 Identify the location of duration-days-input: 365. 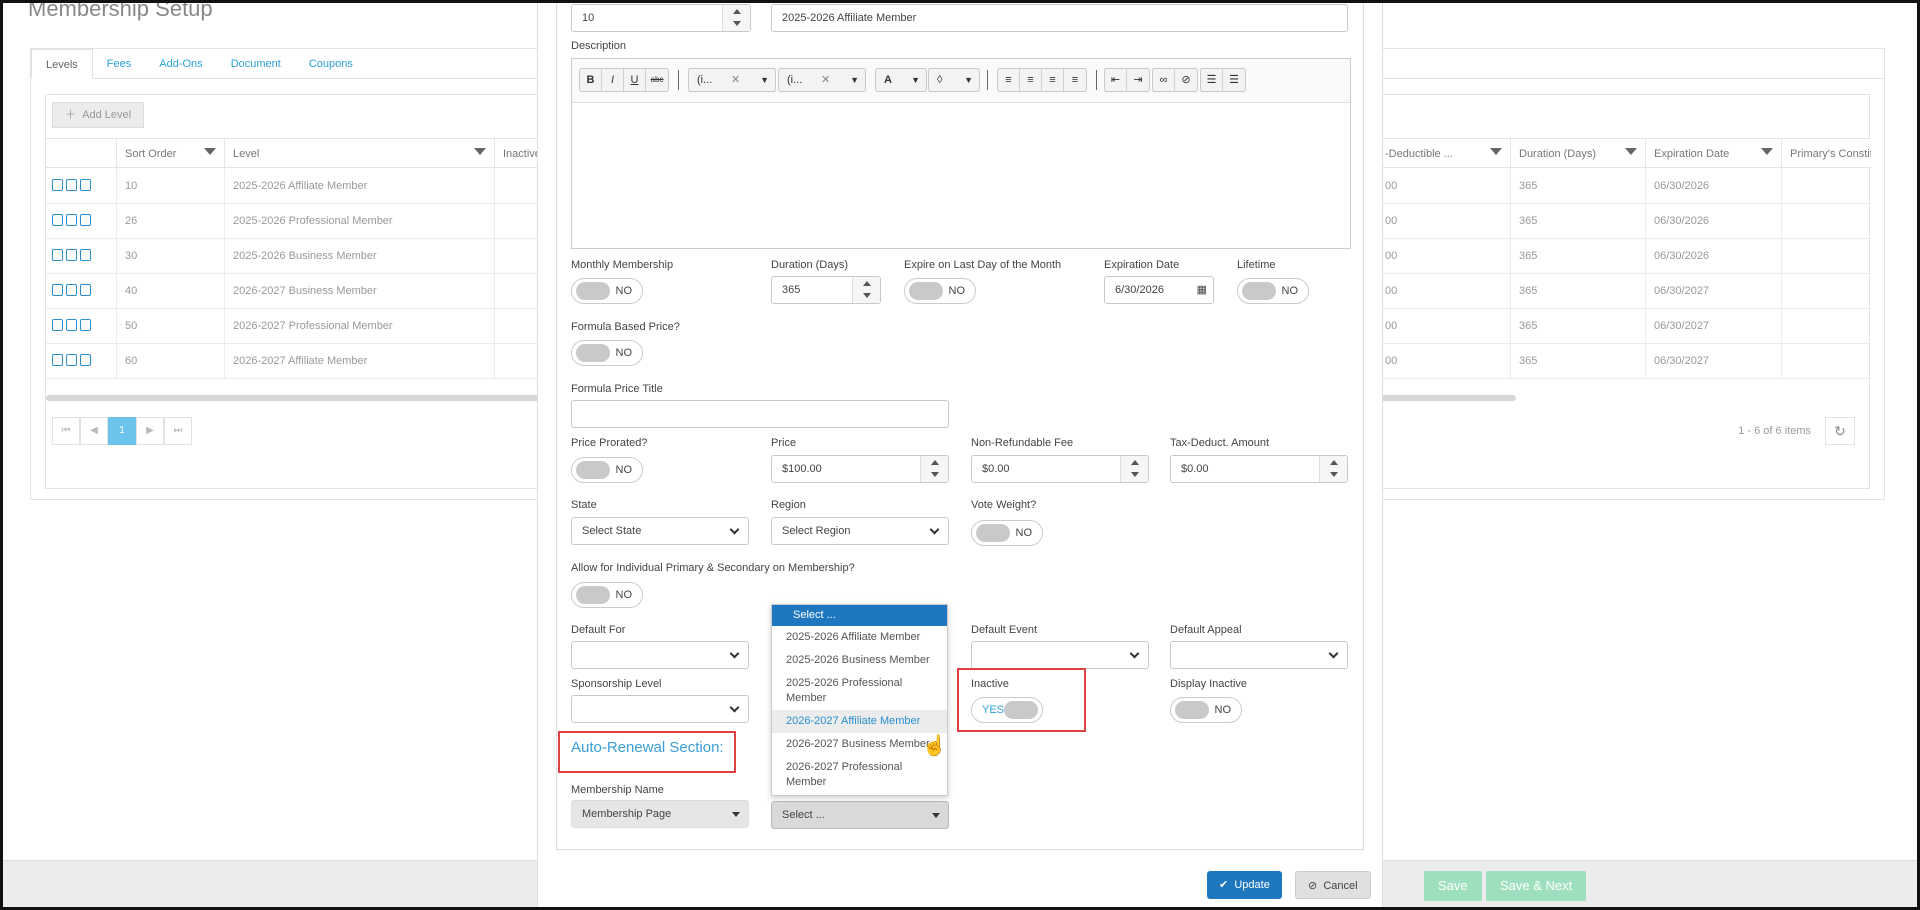
(826, 290).